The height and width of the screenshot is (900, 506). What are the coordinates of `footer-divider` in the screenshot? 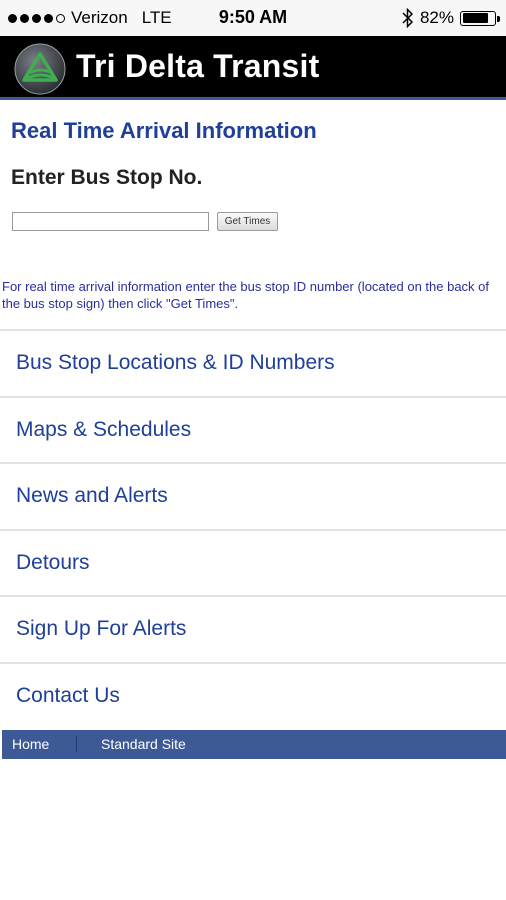 It's located at (76, 744).